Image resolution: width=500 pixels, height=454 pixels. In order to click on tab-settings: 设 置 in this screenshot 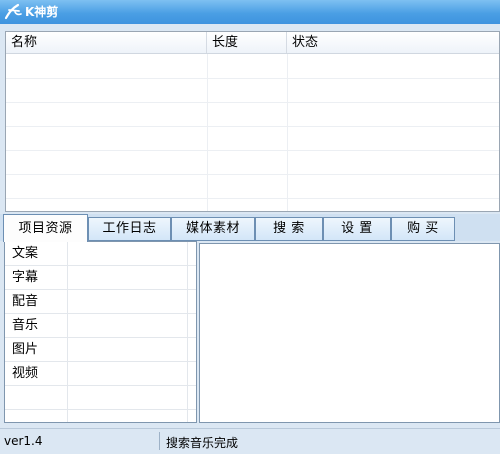, I will do `click(357, 229)`.